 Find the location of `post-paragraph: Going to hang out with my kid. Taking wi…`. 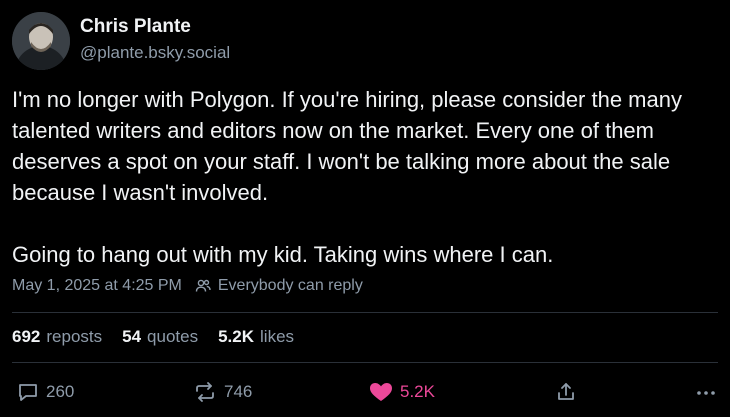

post-paragraph: Going to hang out with my kid. Taking wi… is located at coordinates (283, 254).